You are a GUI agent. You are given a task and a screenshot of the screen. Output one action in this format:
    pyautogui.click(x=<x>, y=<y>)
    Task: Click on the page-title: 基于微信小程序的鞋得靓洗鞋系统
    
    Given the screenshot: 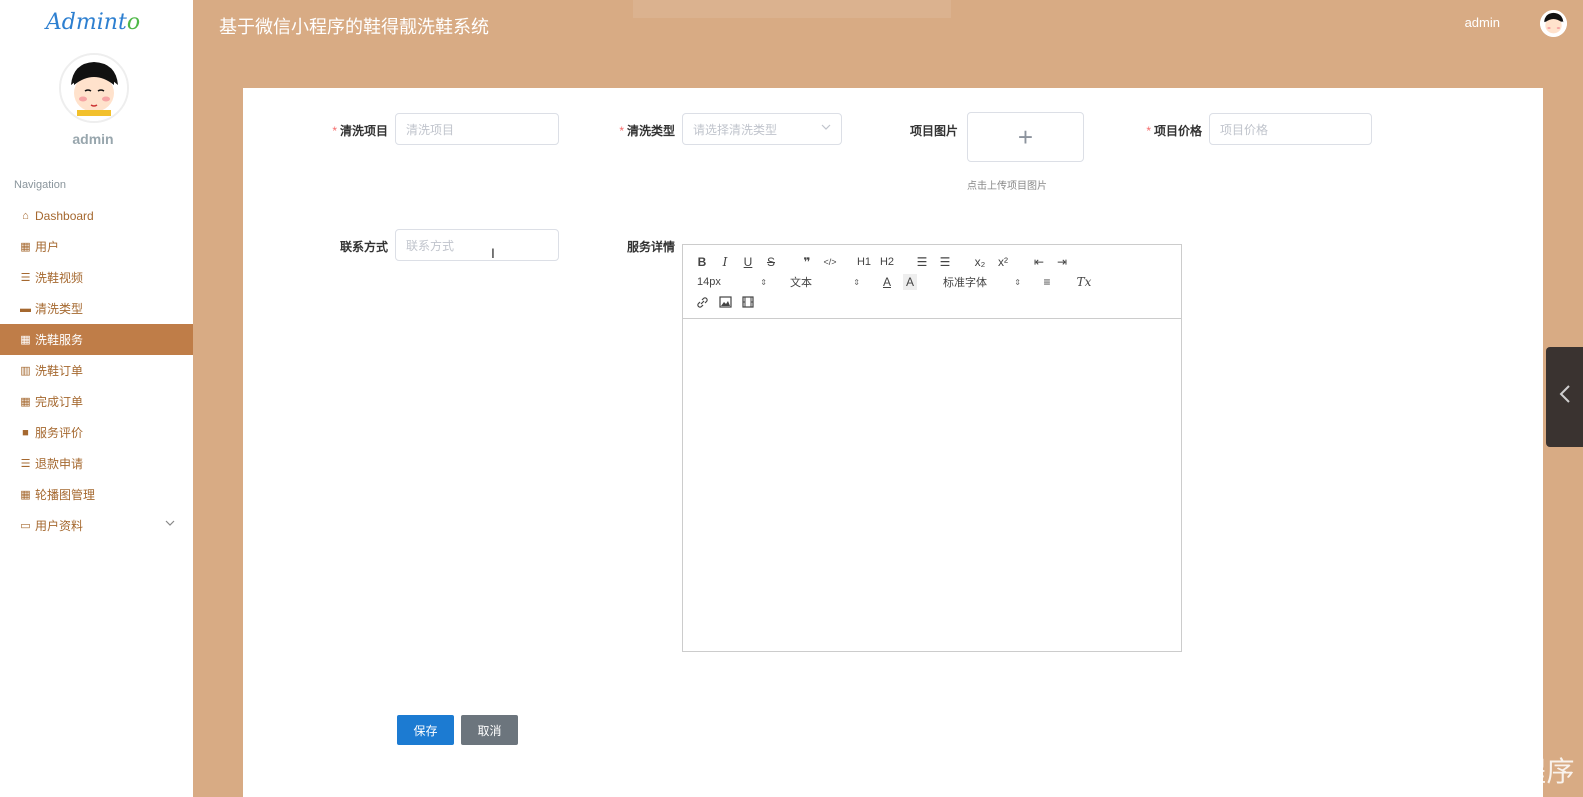 What is the action you would take?
    pyautogui.click(x=354, y=27)
    